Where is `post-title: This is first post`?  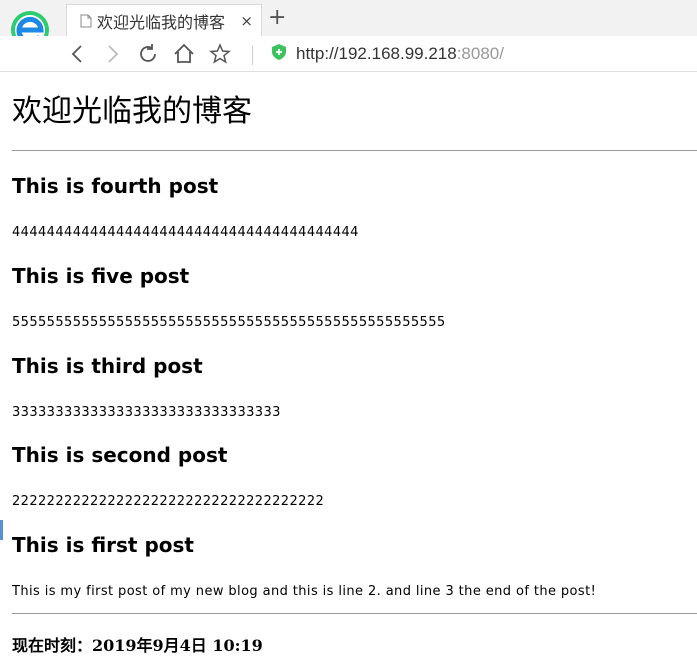
post-title: This is first post is located at coordinates (103, 545).